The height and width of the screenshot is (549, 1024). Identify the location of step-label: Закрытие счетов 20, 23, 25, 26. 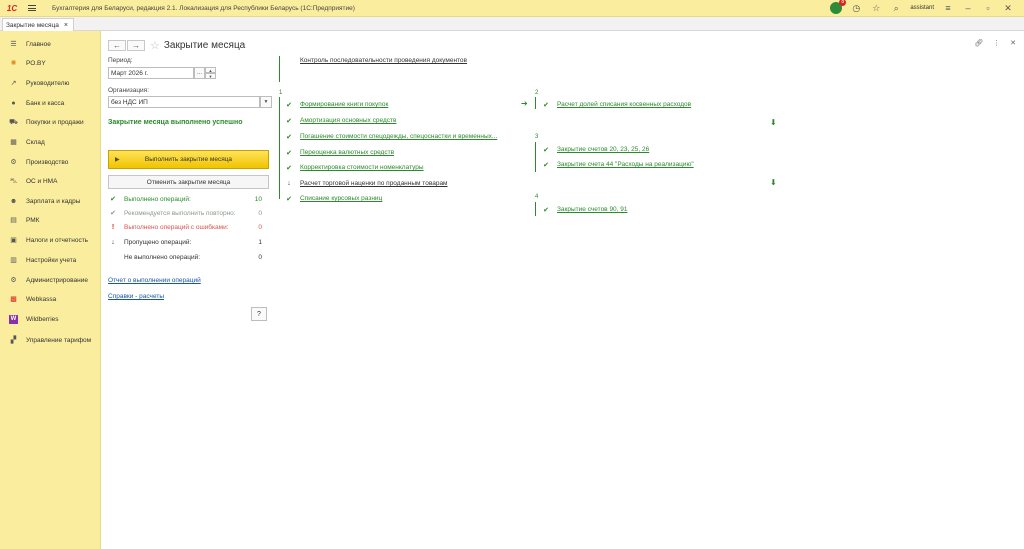
(603, 149).